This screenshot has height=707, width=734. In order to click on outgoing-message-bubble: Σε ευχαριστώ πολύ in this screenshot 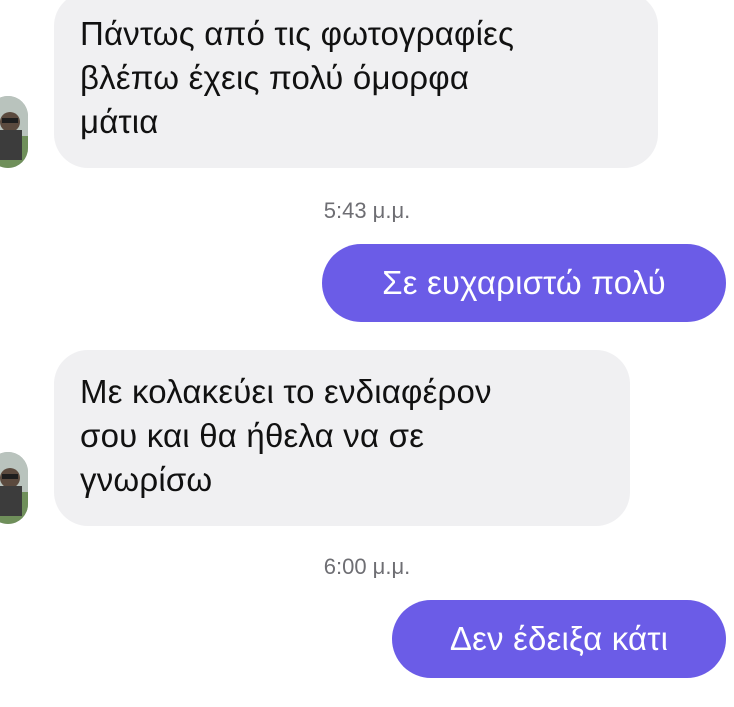, I will do `click(524, 283)`.